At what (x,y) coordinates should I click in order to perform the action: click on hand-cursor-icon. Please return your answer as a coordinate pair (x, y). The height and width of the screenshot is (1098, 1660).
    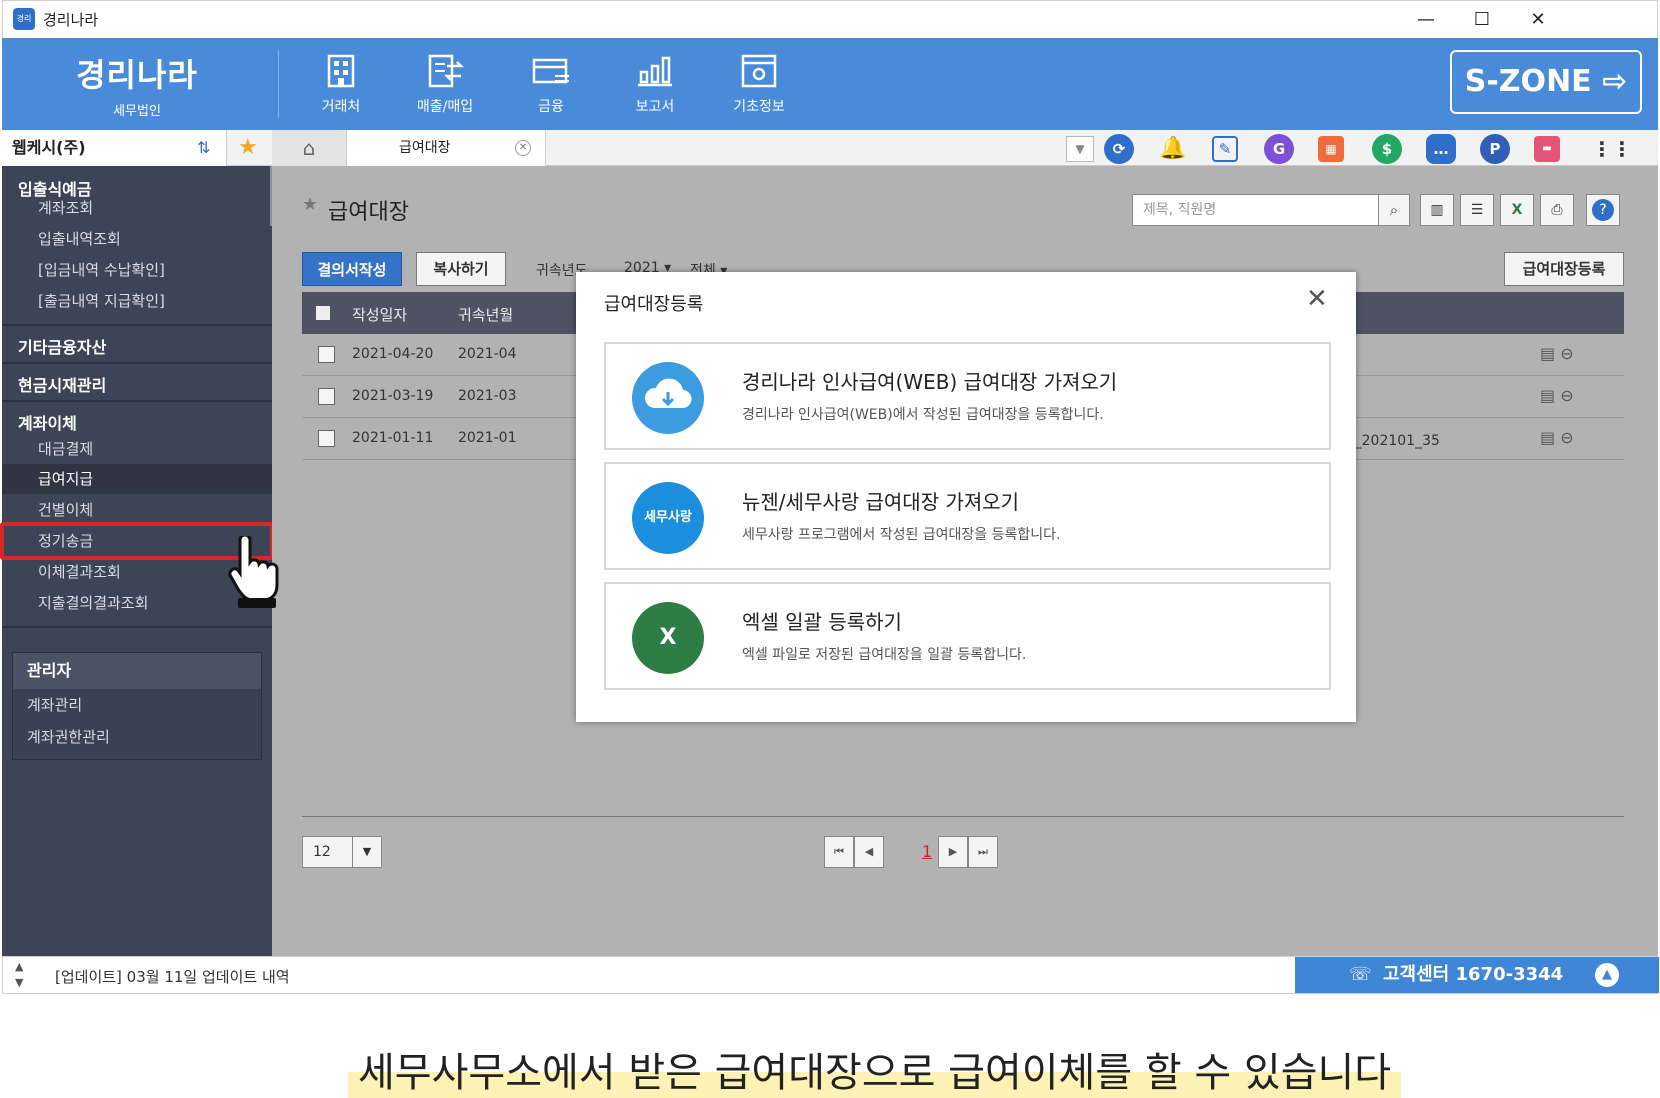
    Looking at the image, I should click on (255, 573).